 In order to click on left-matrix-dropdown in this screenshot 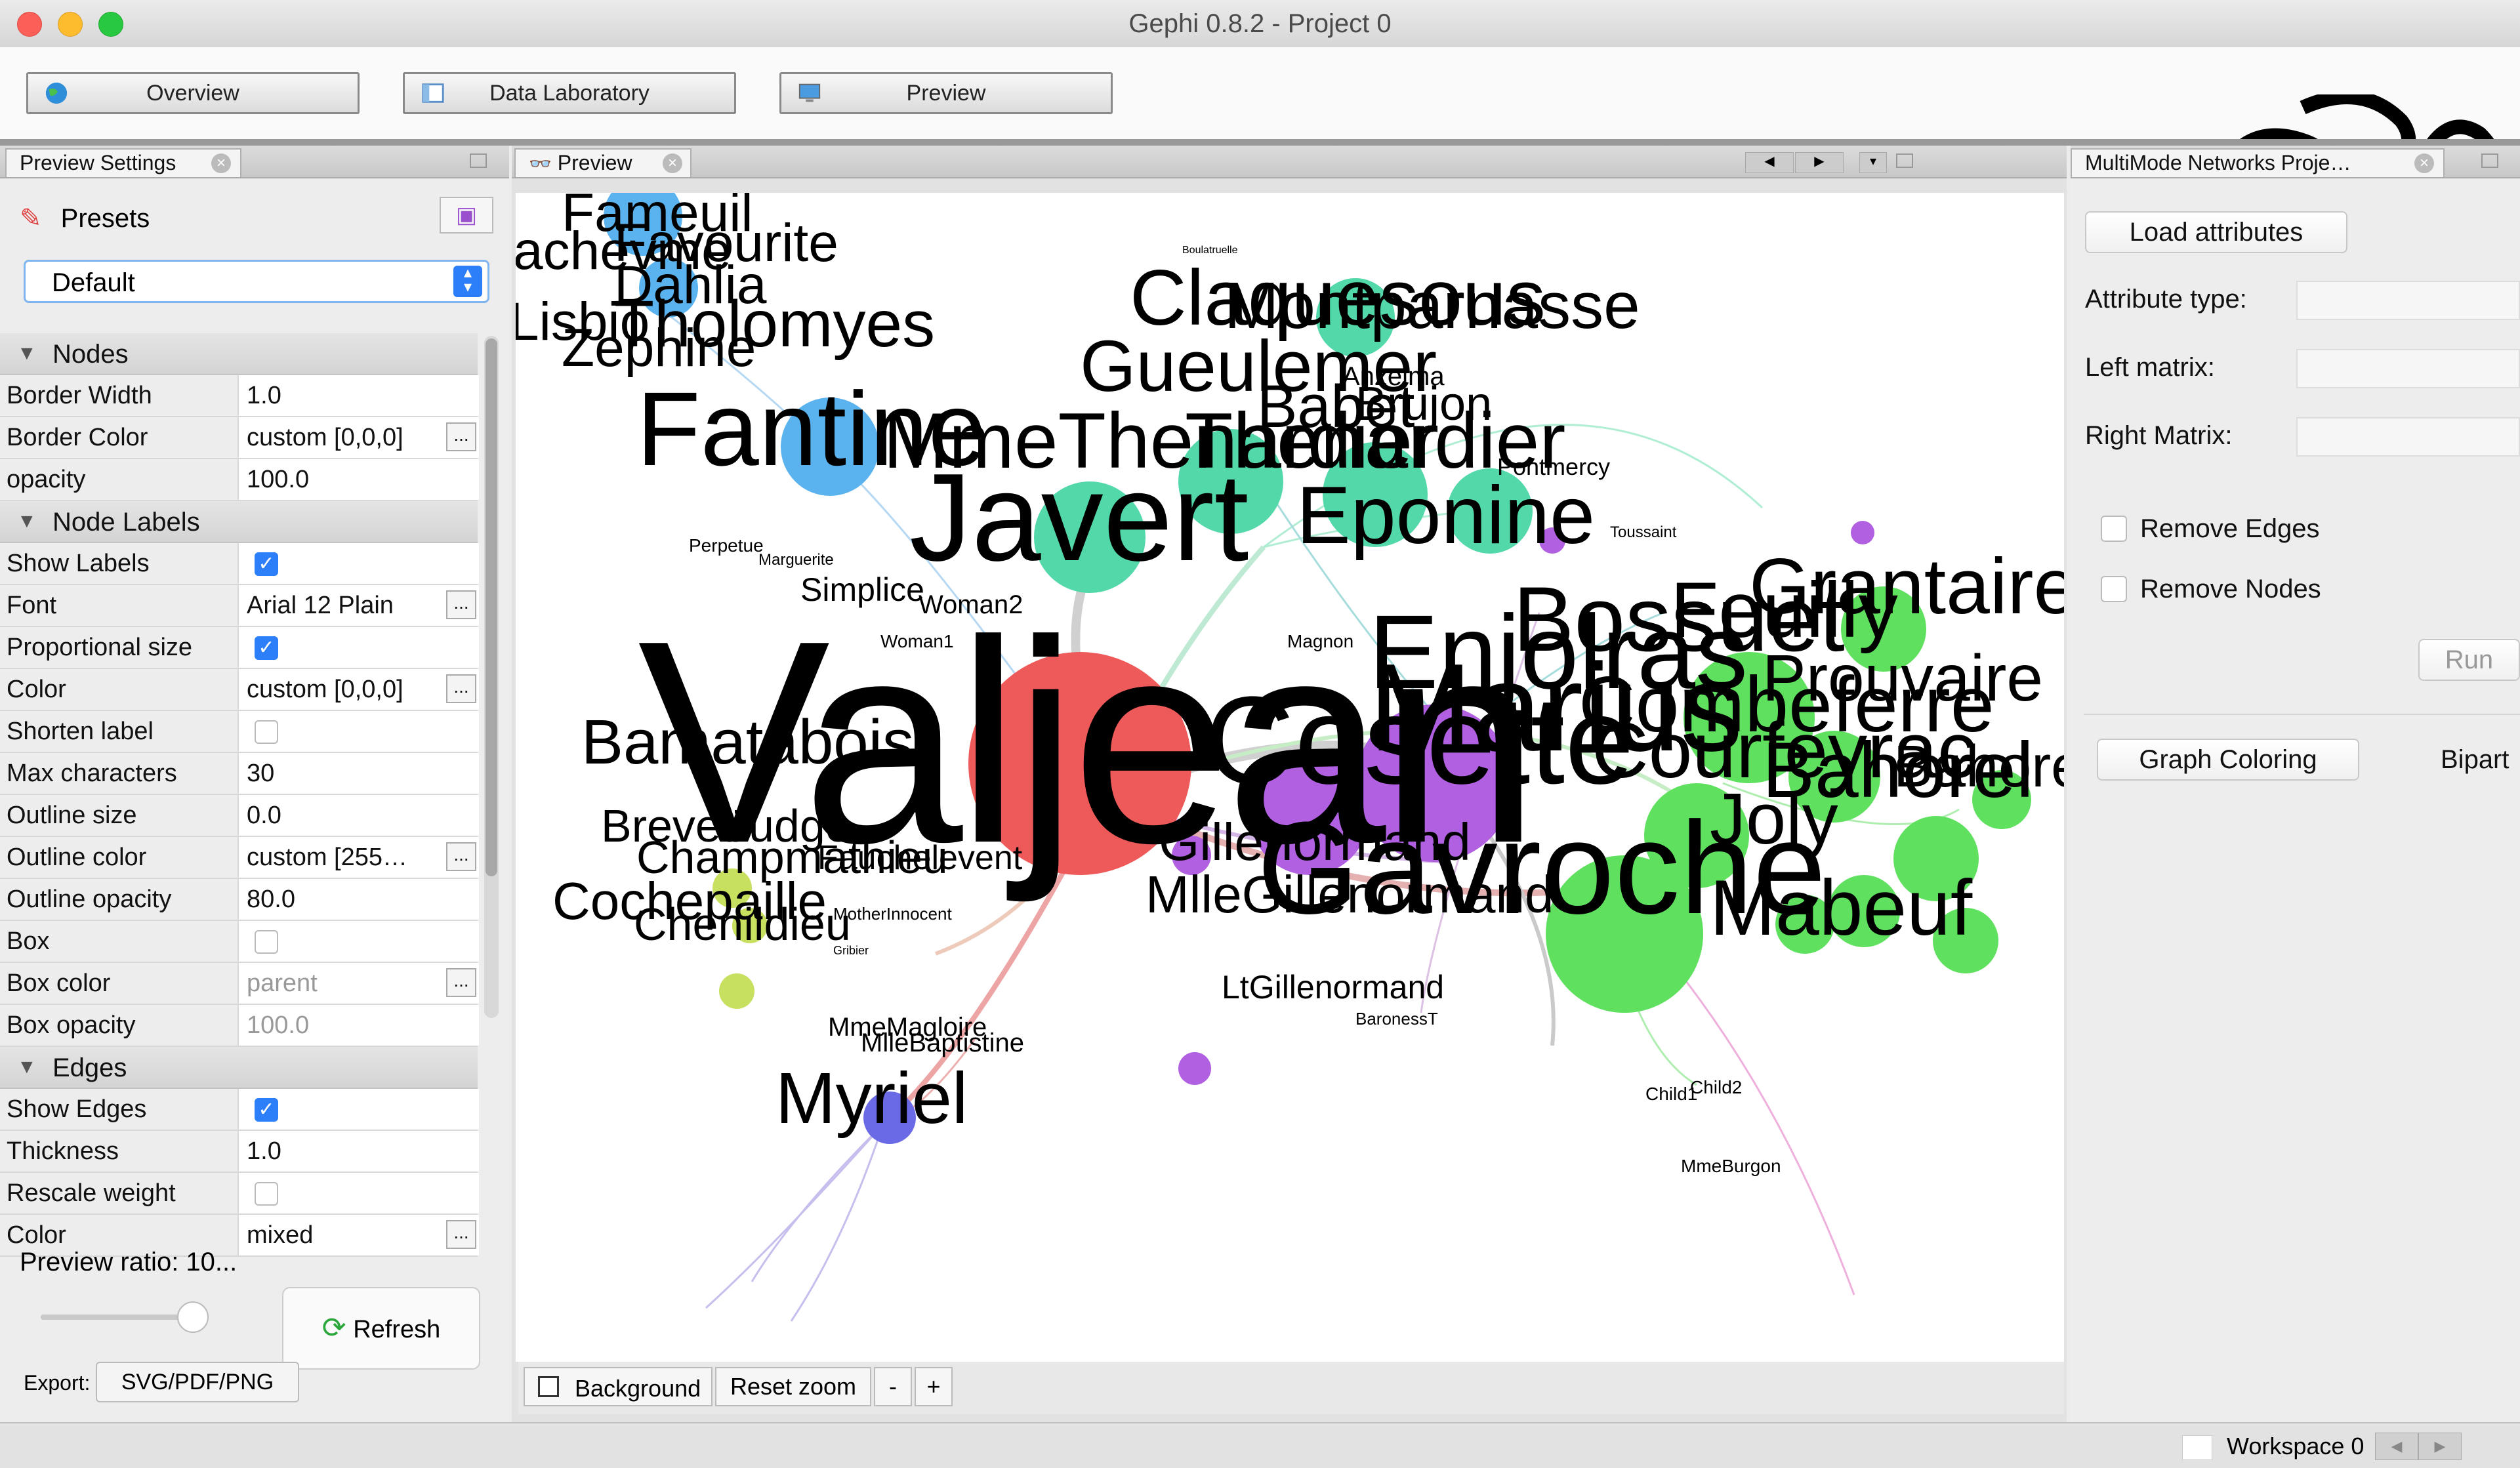, I will do `click(2408, 368)`.